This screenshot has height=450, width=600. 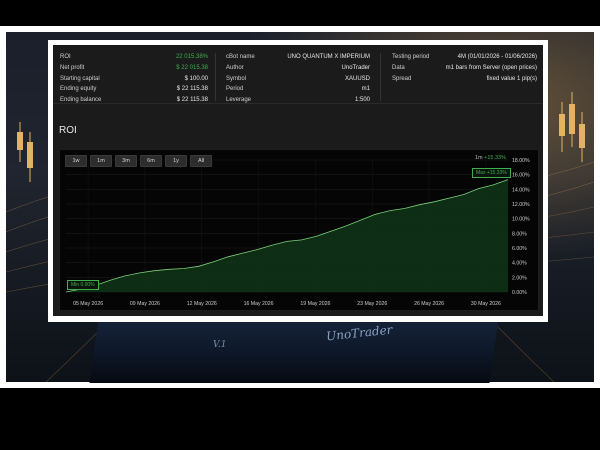 I want to click on legend-period: 1m, so click(x=478, y=158).